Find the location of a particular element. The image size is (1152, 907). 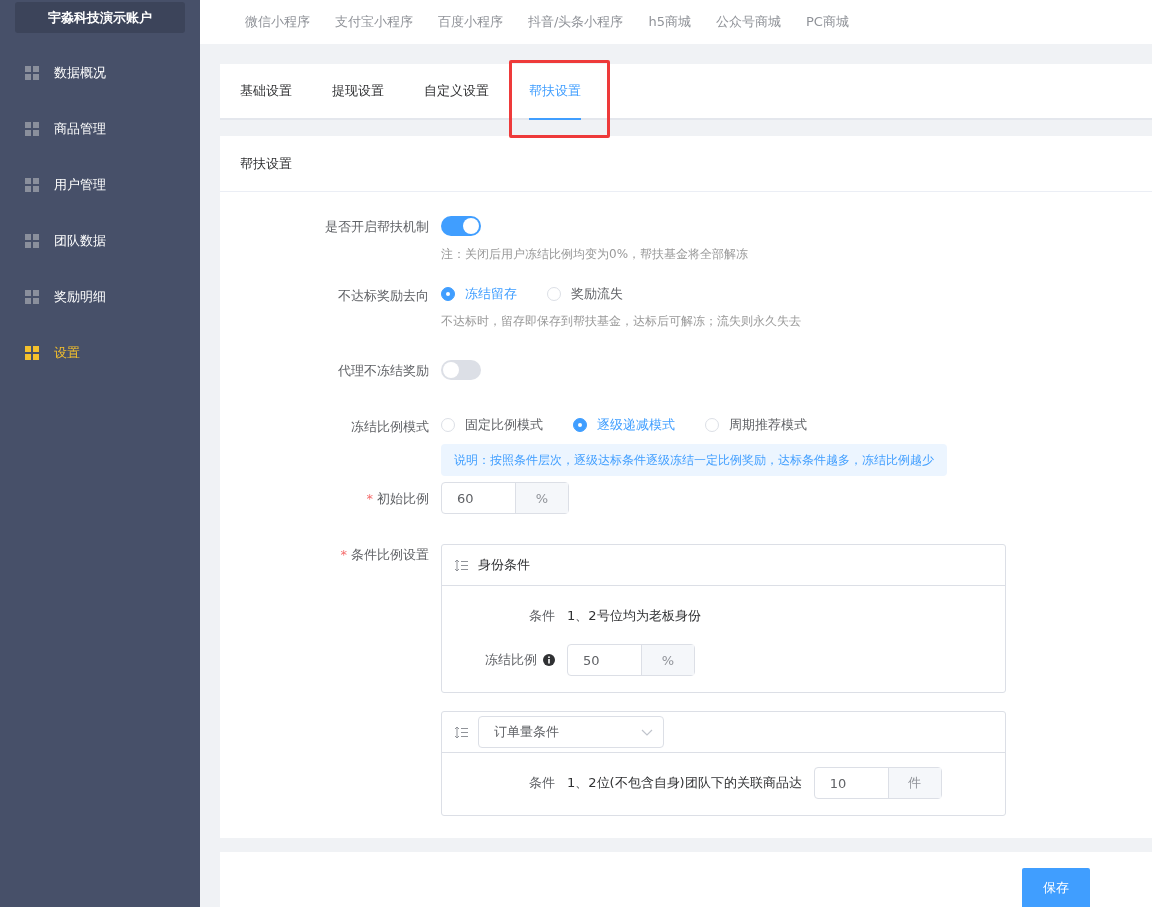

panel-title: 帮扶设置 is located at coordinates (266, 163).